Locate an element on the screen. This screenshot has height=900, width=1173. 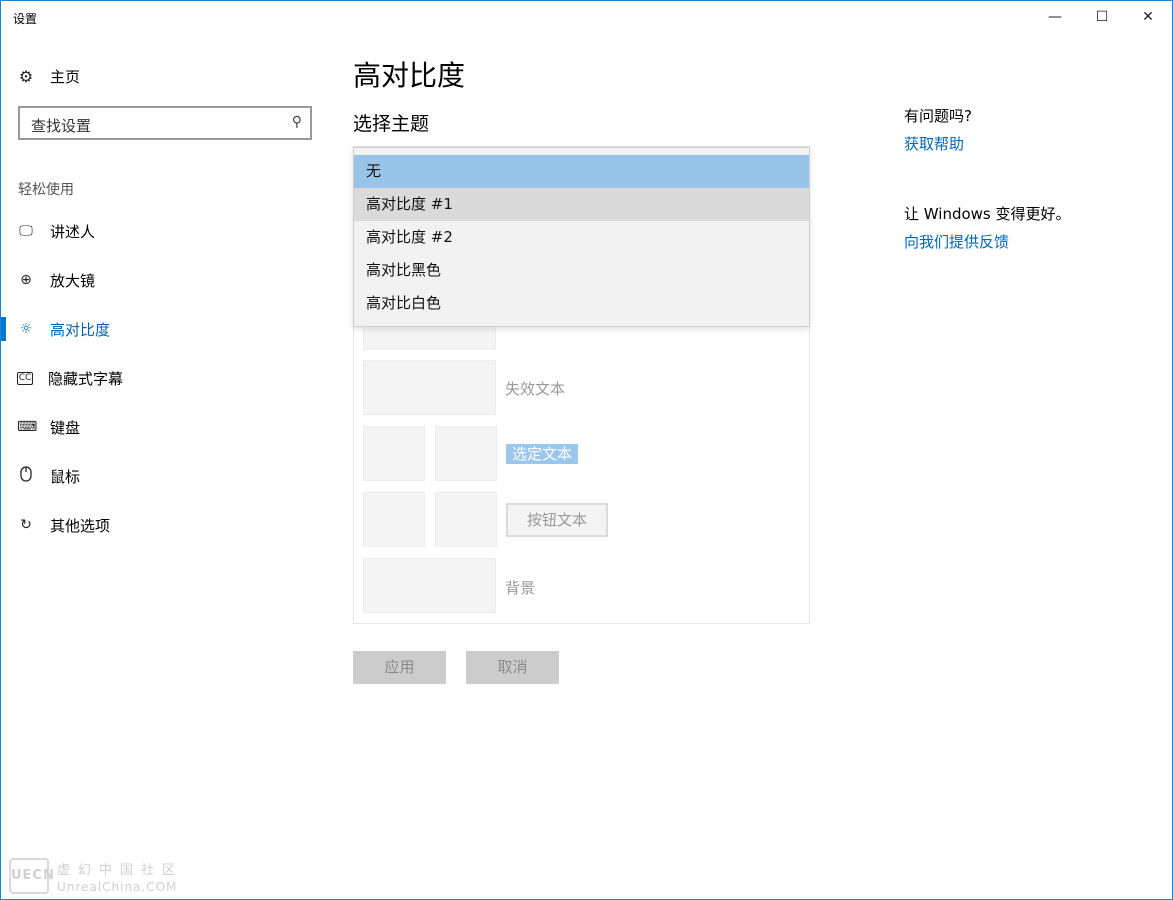
close-icon: ✕ is located at coordinates (1148, 17).